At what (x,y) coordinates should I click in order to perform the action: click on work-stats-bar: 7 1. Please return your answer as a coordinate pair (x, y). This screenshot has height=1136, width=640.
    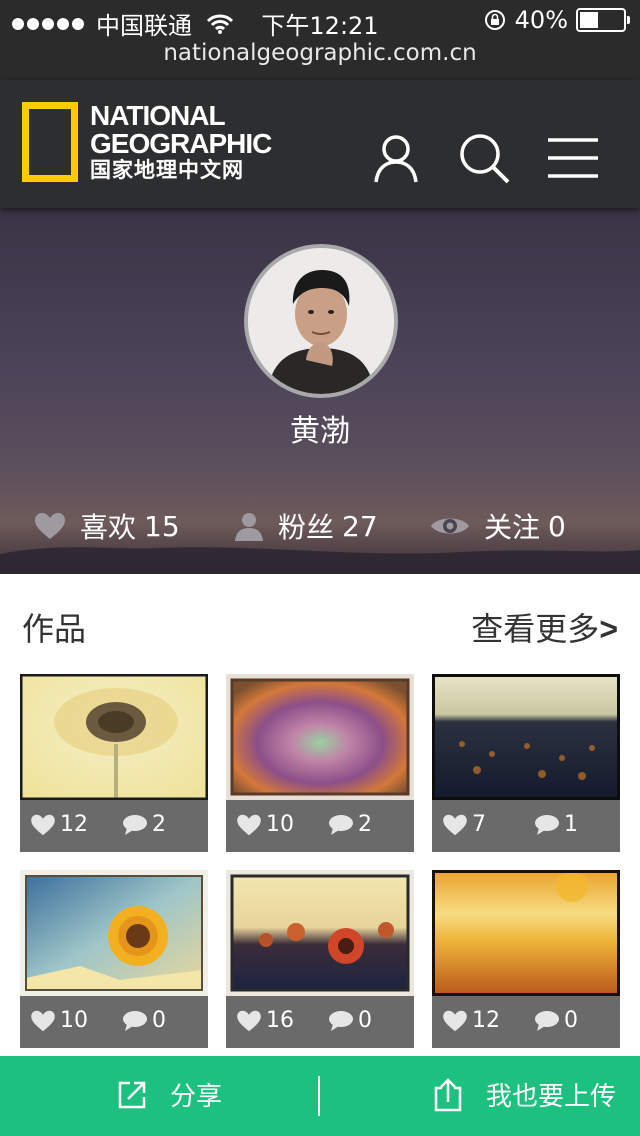
    Looking at the image, I should click on (526, 826).